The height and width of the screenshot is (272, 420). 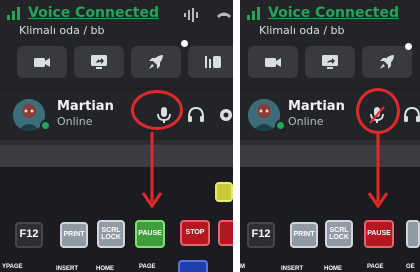 I want to click on soundboard-button, so click(x=210, y=62).